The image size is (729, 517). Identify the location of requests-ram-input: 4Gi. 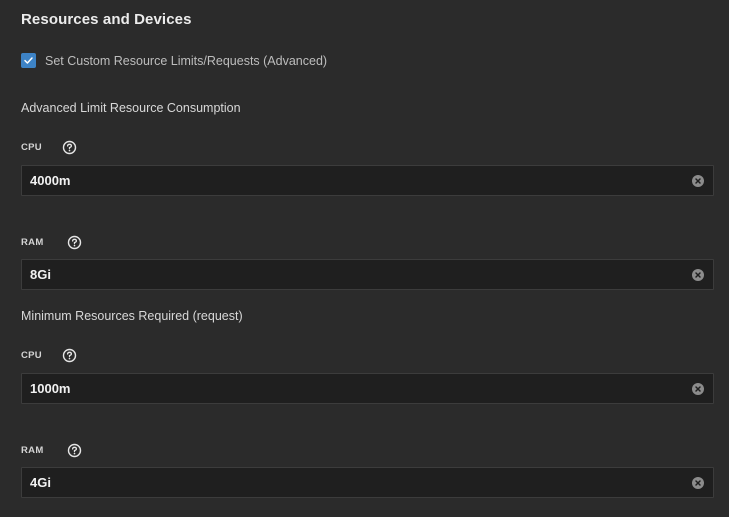
(367, 482).